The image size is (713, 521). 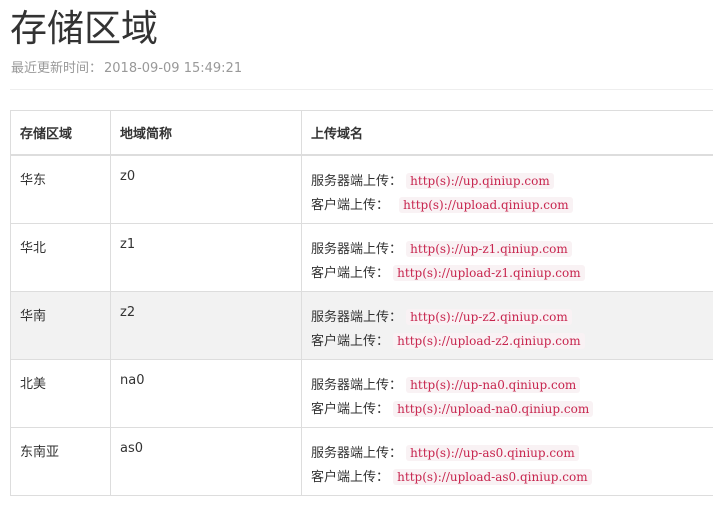 I want to click on header-region: 存储区域, so click(x=60, y=133).